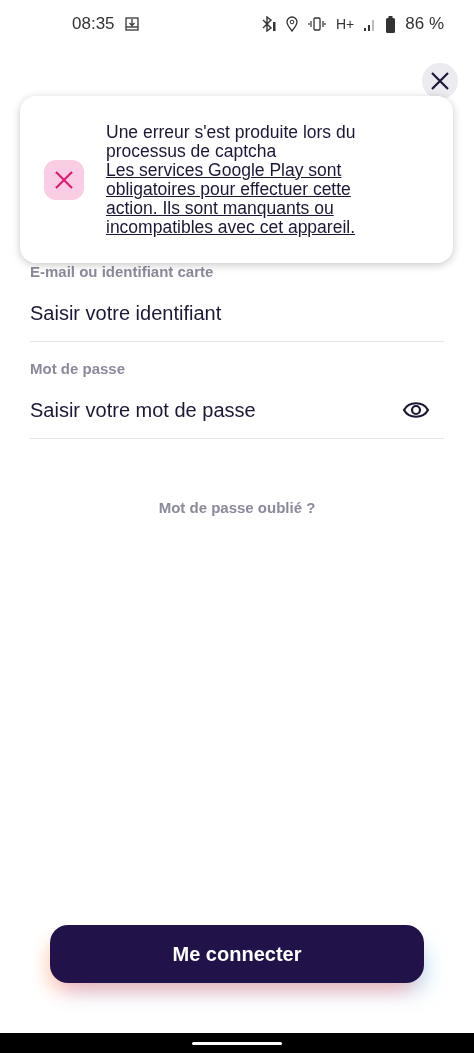 This screenshot has height=1053, width=474. What do you see at coordinates (248, 198) in the screenshot?
I see `error-details-link: Les services Google Play sont obligatoires pour effectuer cette action. Ils sont manquants ou incompatibles avec cet appareil.` at bounding box center [248, 198].